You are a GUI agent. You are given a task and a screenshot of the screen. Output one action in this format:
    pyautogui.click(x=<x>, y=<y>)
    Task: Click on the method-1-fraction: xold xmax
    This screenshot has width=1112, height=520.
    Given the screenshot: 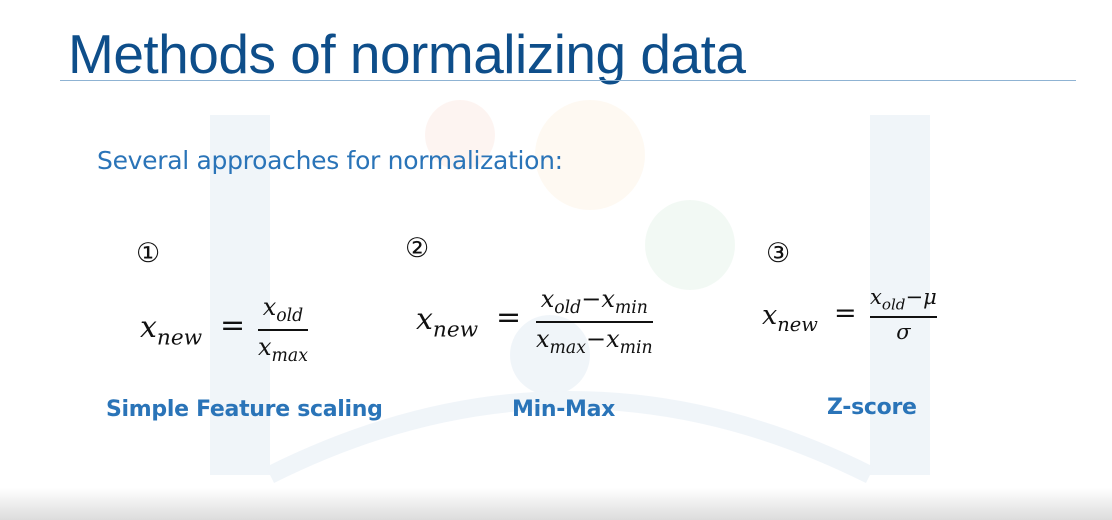 What is the action you would take?
    pyautogui.click(x=283, y=330)
    